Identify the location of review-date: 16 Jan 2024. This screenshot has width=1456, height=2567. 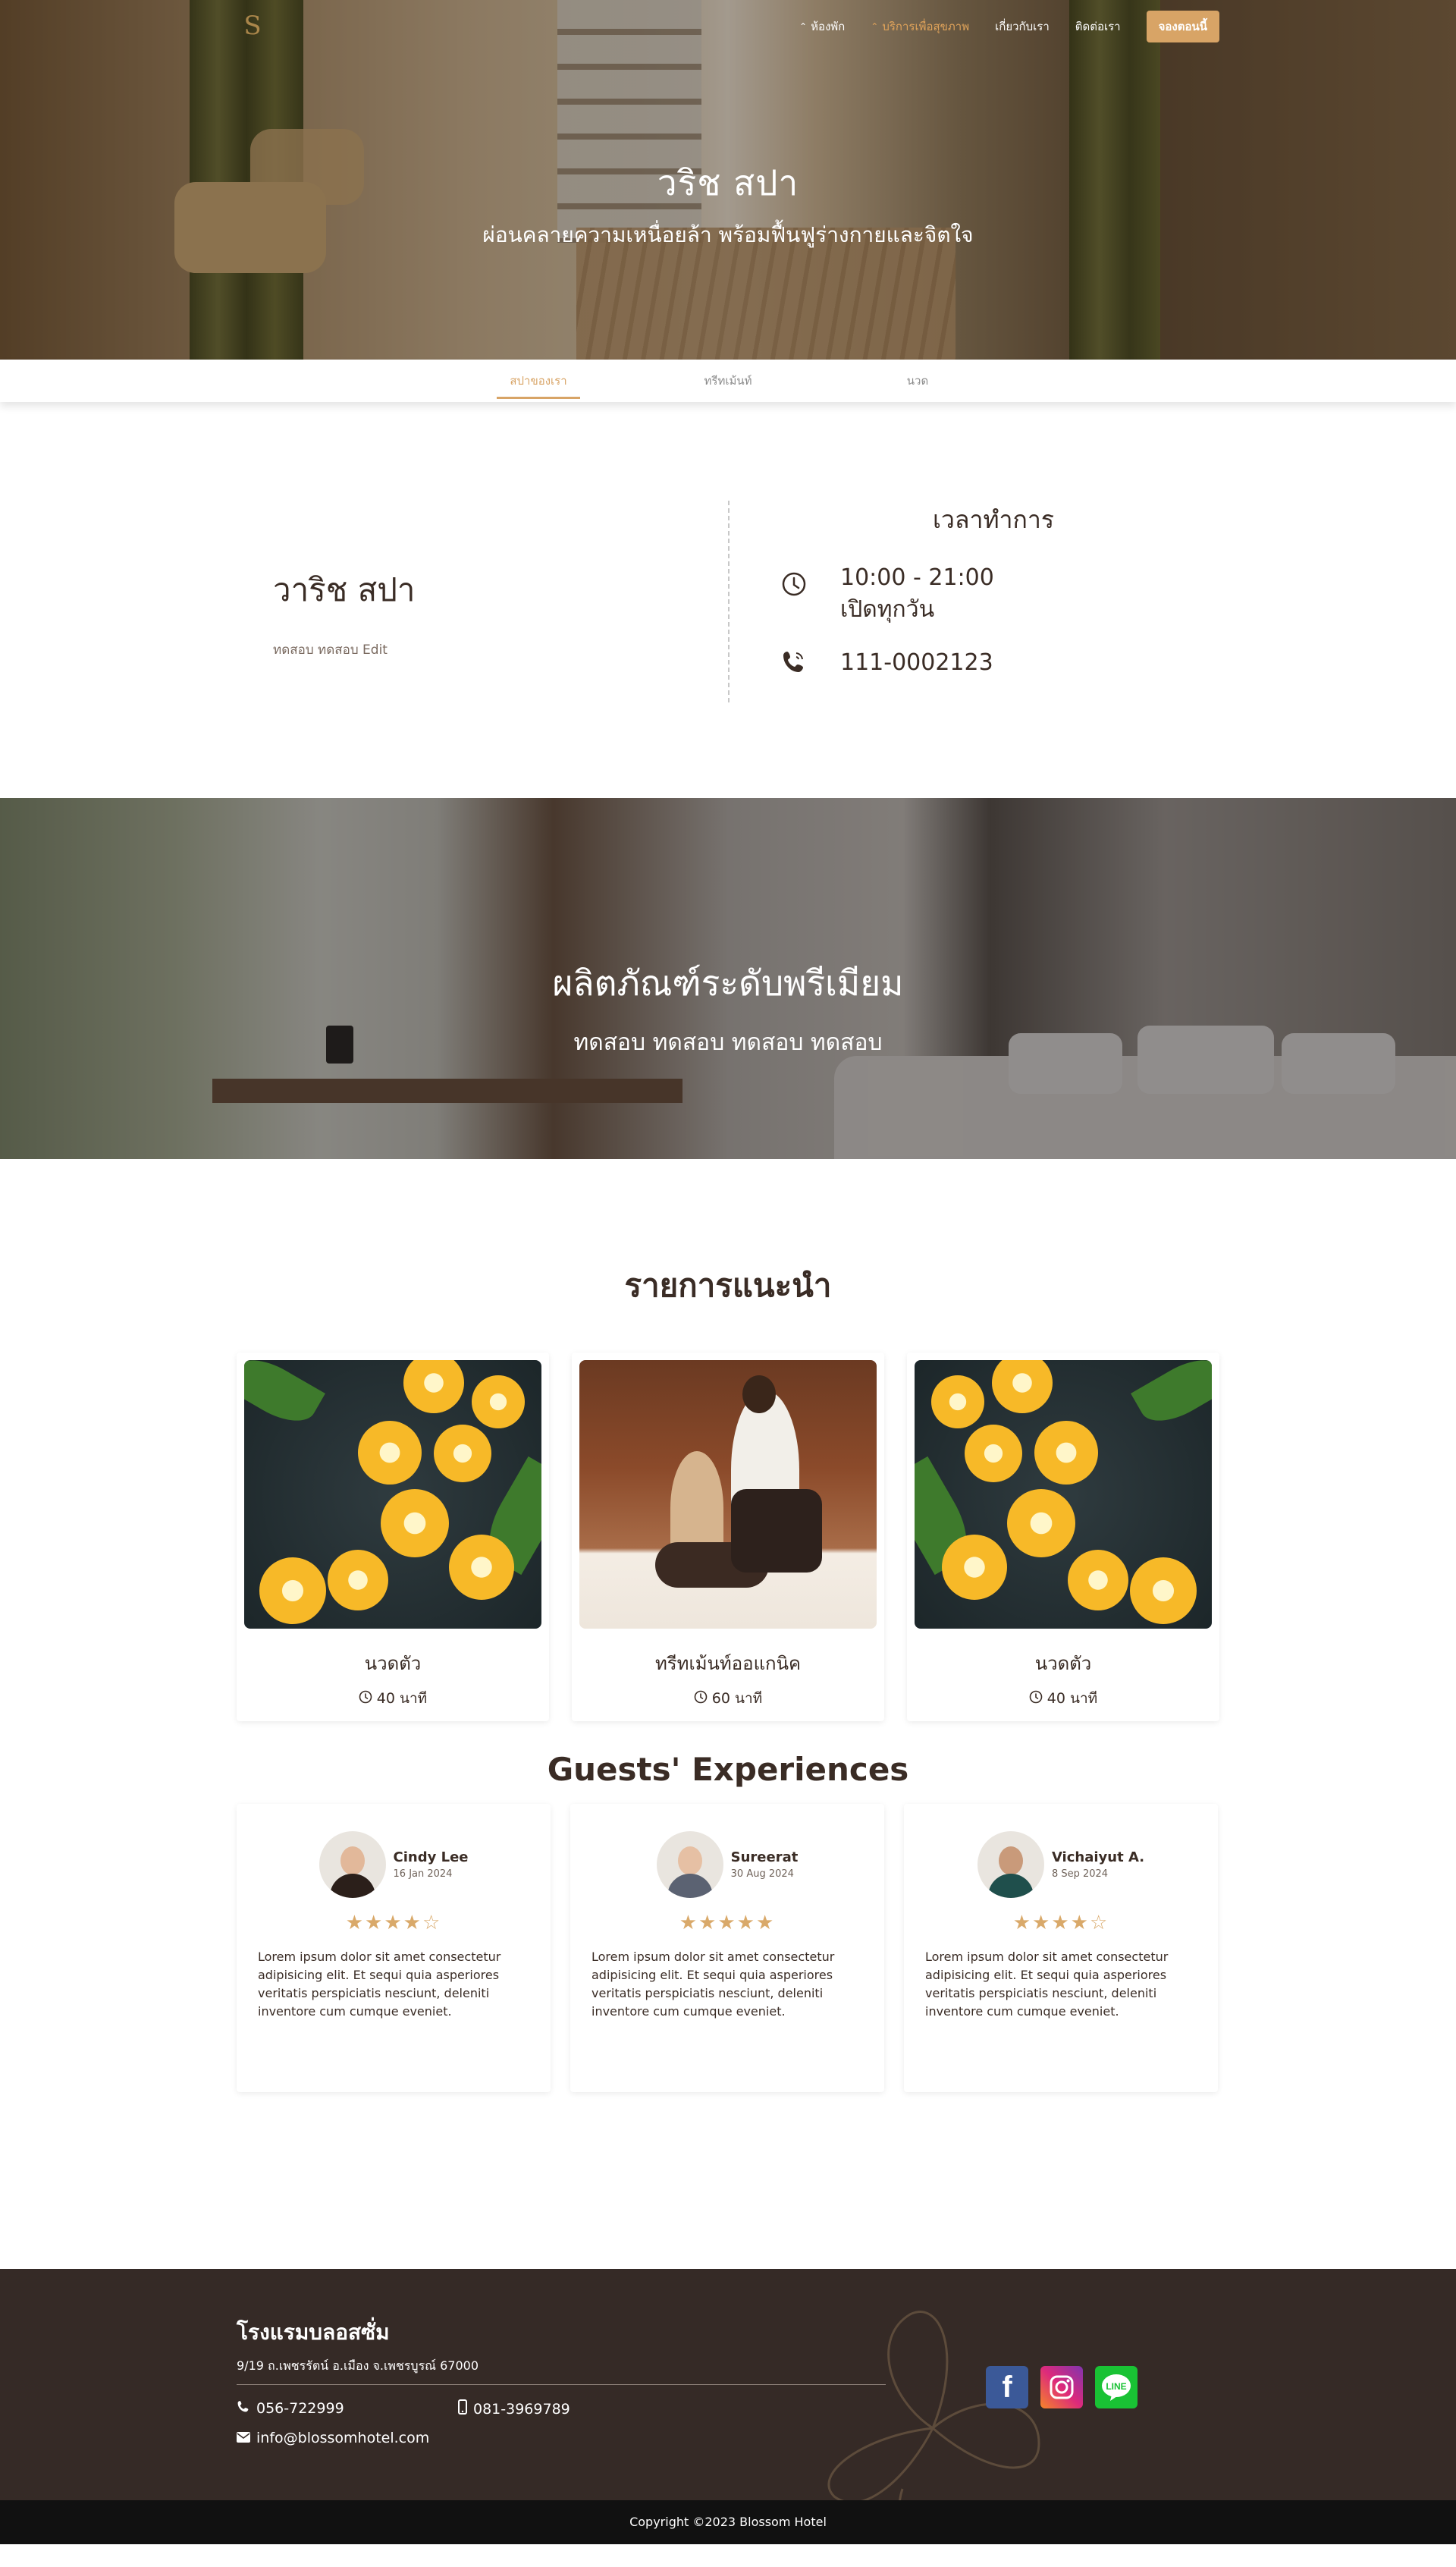
(423, 1874).